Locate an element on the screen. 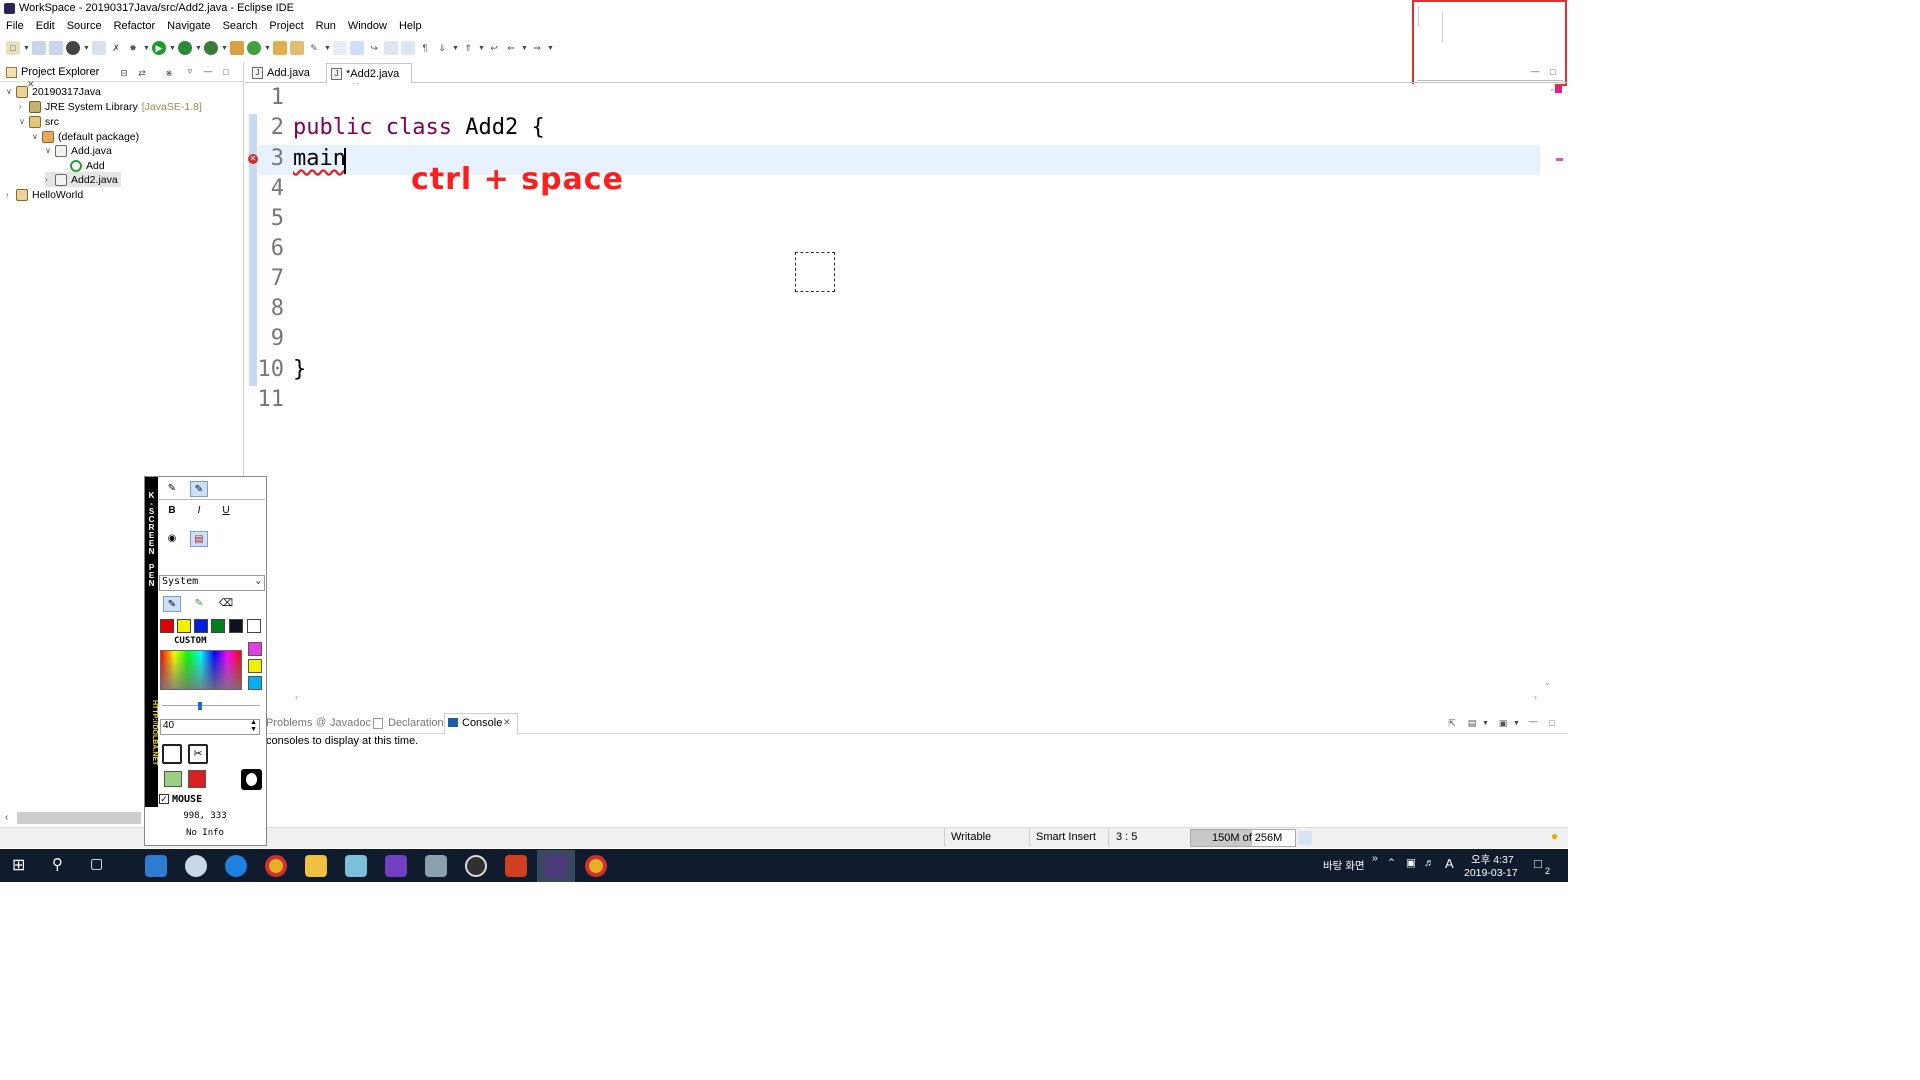 This screenshot has width=1920, height=1080. edge-icon is located at coordinates (236, 866).